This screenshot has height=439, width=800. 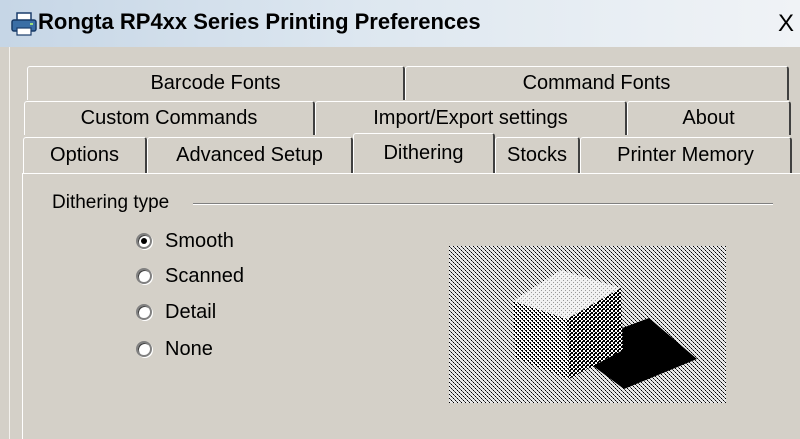 I want to click on tab-advanced-setup: Advanced Setup, so click(x=250, y=155).